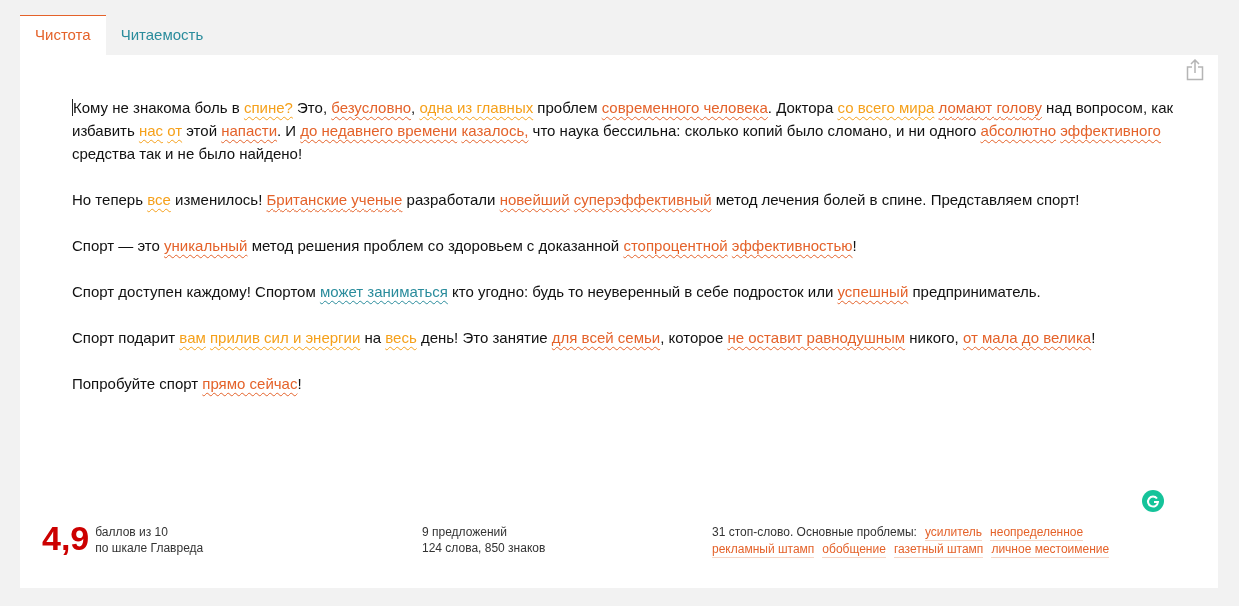  What do you see at coordinates (484, 548) in the screenshot?
I see `stats-text: 124 слова, 850 знаков` at bounding box center [484, 548].